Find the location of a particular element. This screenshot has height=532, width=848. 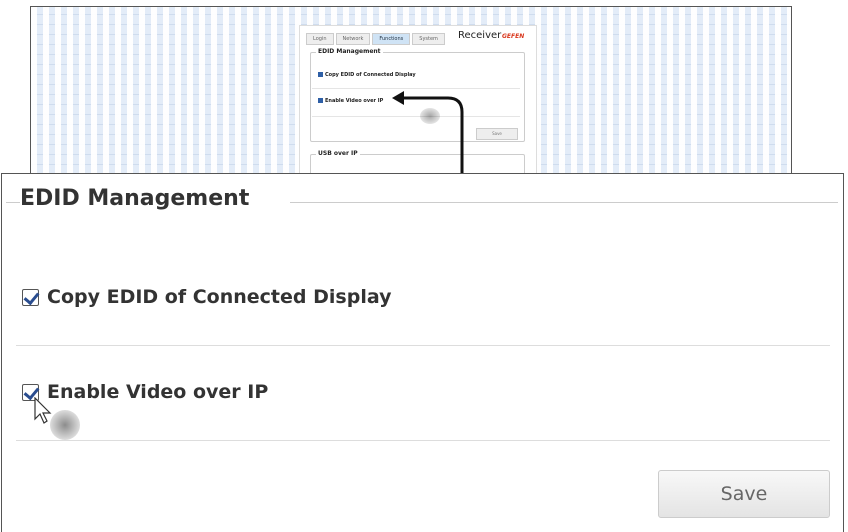

thumbnail-enable-video-row: Enable Video over IP is located at coordinates (350, 101).